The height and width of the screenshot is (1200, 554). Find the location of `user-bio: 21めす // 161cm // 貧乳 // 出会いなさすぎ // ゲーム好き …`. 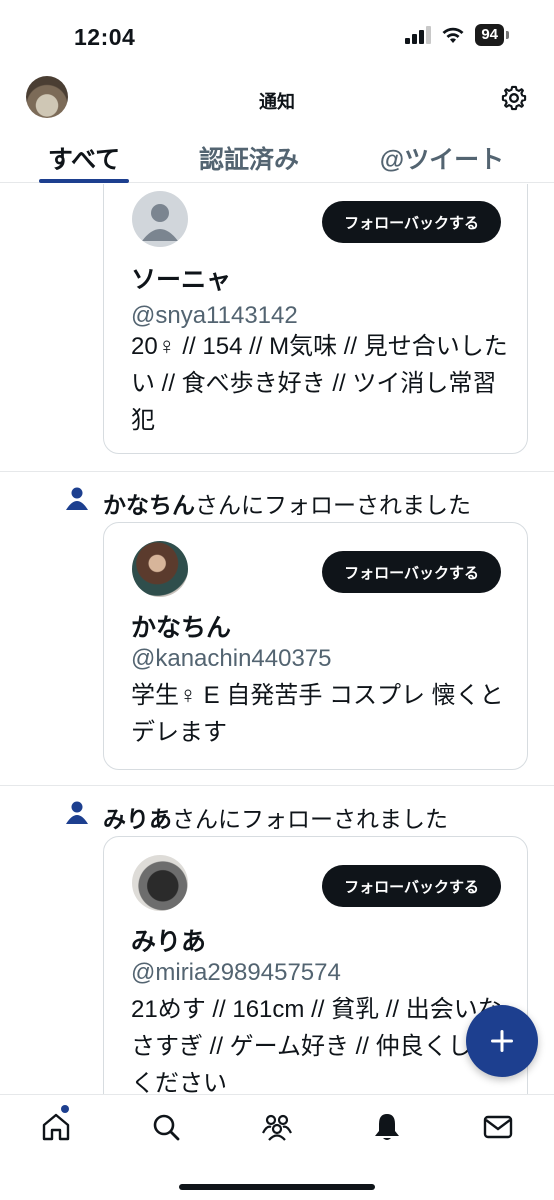

user-bio: 21めす // 161cm // 貧乳 // 出会いなさすぎ // ゲーム好き … is located at coordinates (316, 1045).